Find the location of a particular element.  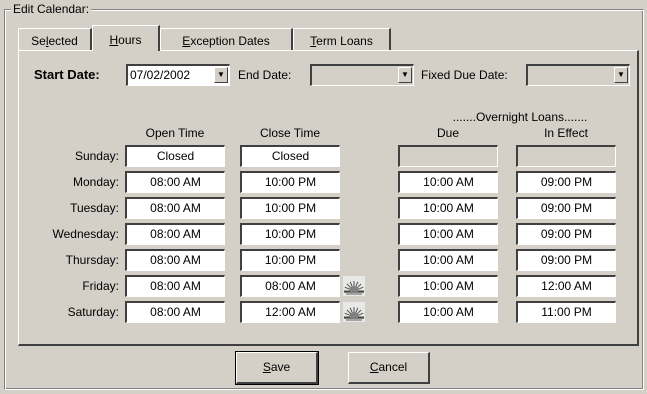

end-date-dropdown-button: ▼ is located at coordinates (405, 75).